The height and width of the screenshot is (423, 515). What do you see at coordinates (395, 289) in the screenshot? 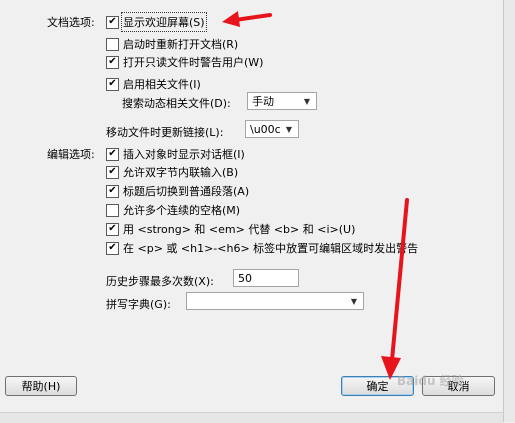
I see `annotation-arrow-bottom` at bounding box center [395, 289].